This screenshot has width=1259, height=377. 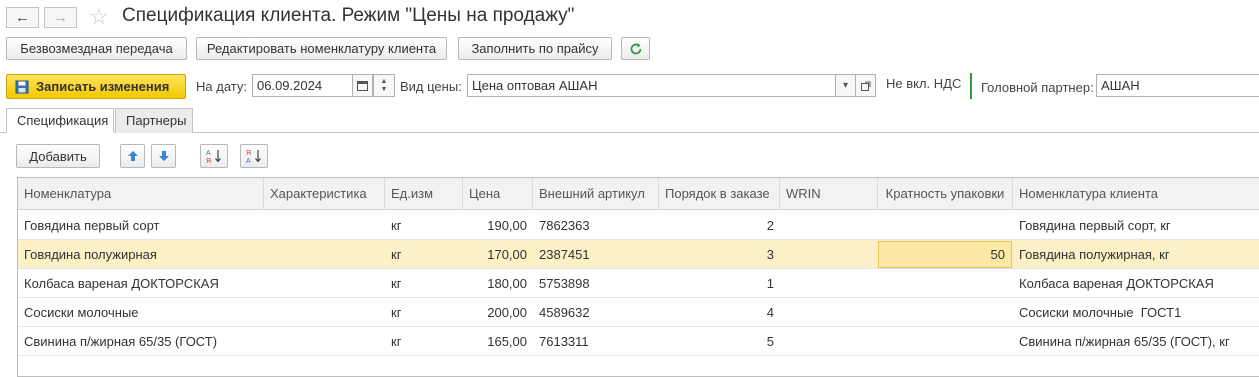 What do you see at coordinates (719, 341) in the screenshot?
I see `cell-order: 5` at bounding box center [719, 341].